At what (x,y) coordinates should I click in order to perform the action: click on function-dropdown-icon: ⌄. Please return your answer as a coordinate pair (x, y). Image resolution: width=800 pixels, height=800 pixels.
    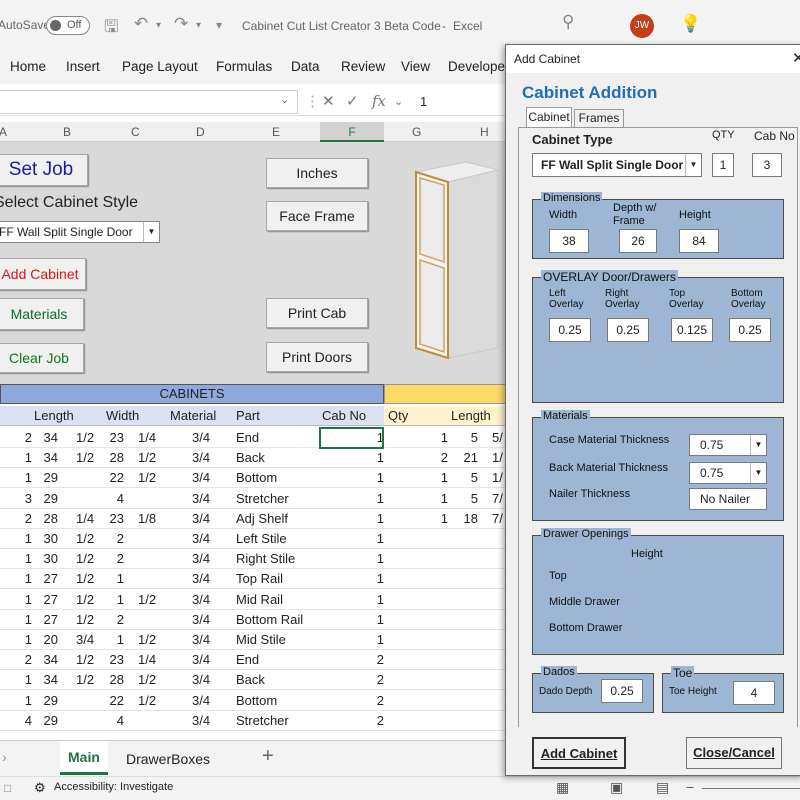
    Looking at the image, I should click on (398, 101).